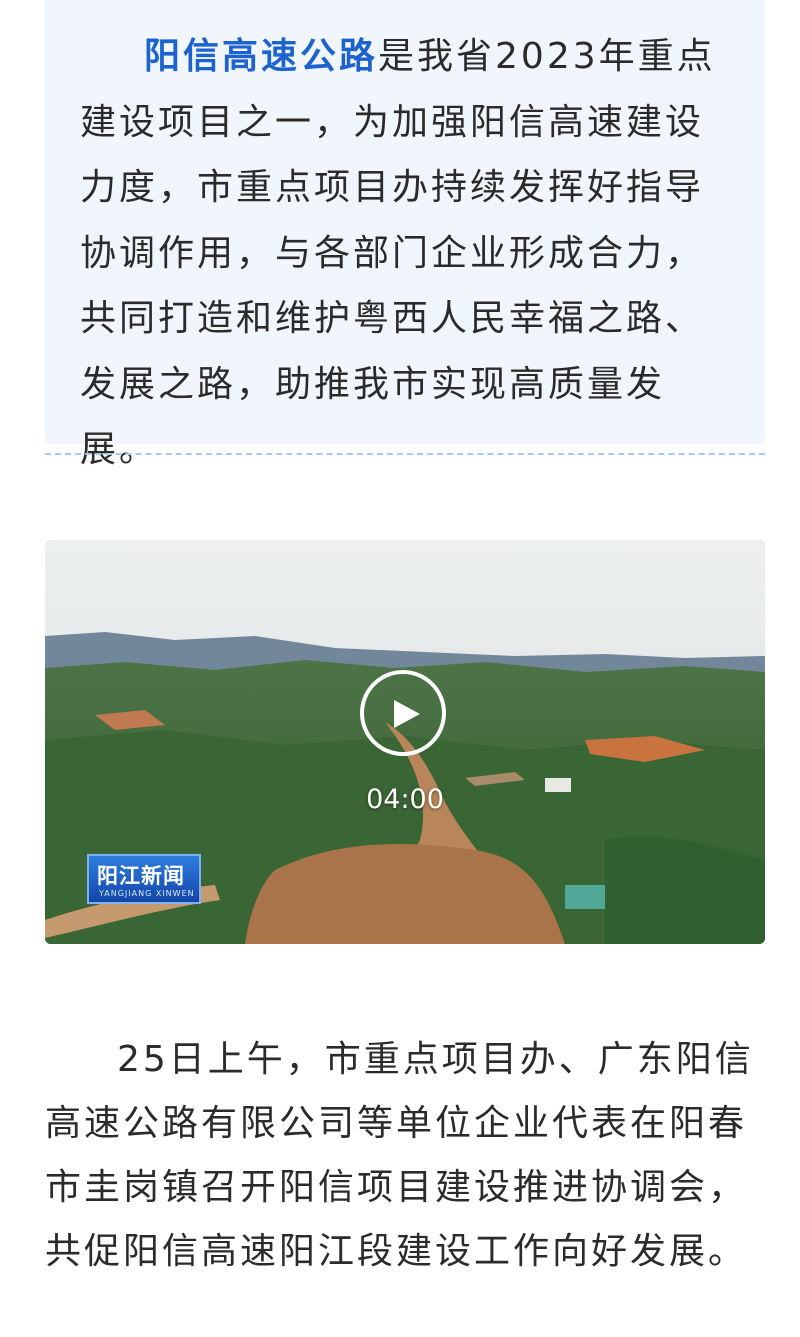 The image size is (800, 1337). I want to click on play-icon, so click(407, 714).